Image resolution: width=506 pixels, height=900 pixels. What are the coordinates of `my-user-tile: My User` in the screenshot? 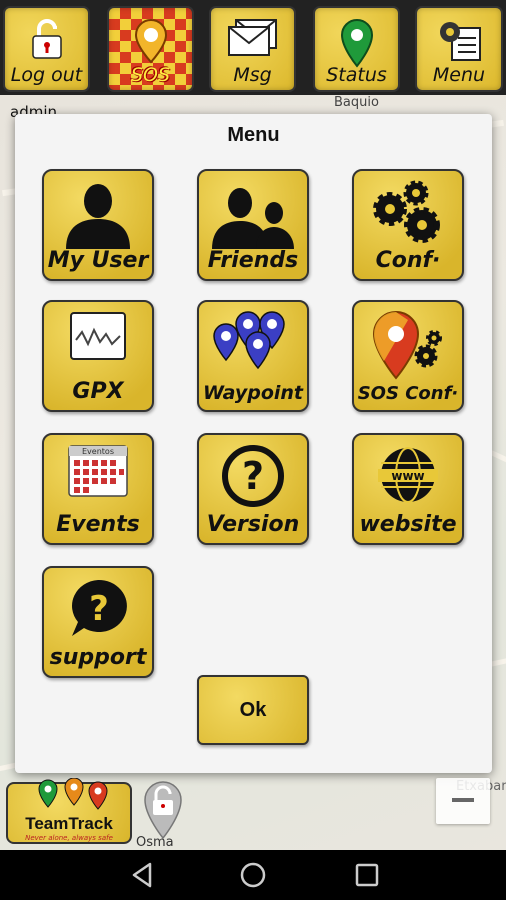 It's located at (98, 225).